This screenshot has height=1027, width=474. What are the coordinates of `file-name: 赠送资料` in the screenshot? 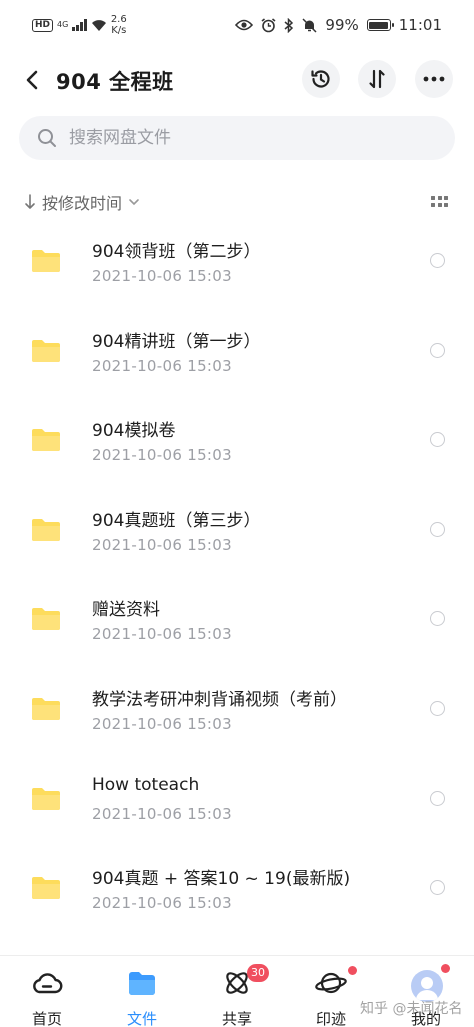 It's located at (126, 610).